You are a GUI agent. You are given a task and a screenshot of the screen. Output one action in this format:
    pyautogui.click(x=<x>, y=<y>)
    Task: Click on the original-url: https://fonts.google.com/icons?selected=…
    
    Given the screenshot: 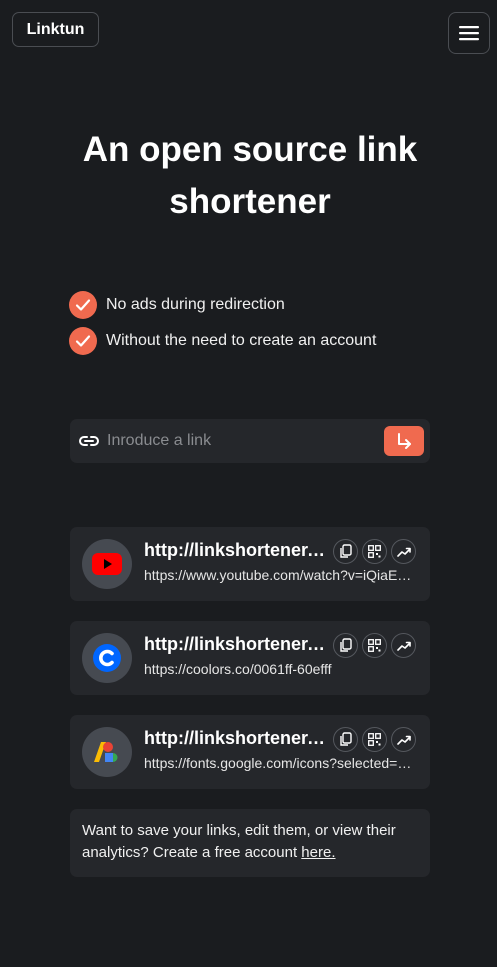 What is the action you would take?
    pyautogui.click(x=282, y=763)
    